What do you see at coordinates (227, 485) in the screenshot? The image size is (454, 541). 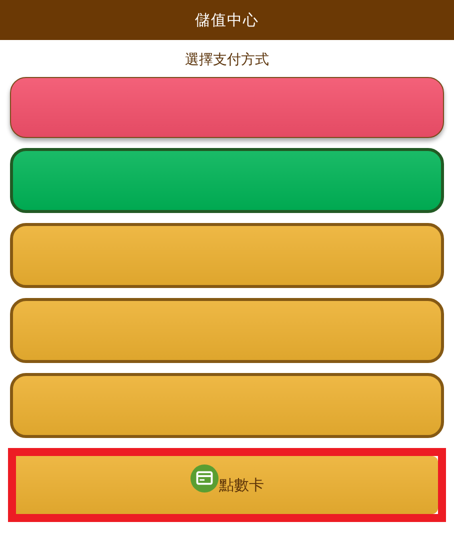 I see `payment-option-button: 點數卡` at bounding box center [227, 485].